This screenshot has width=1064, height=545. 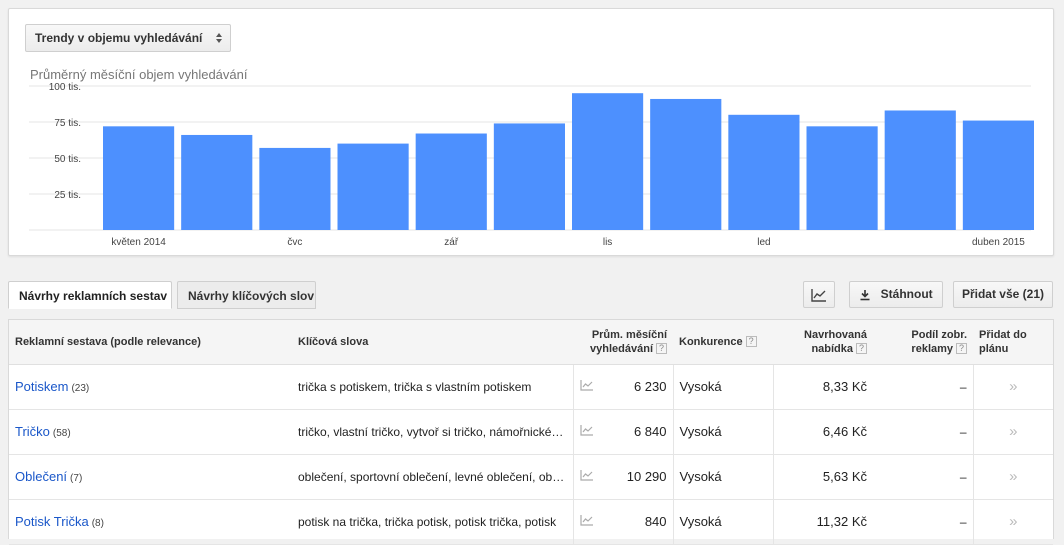 What do you see at coordinates (432, 342) in the screenshot?
I see `header-keywords: Klíčová slova` at bounding box center [432, 342].